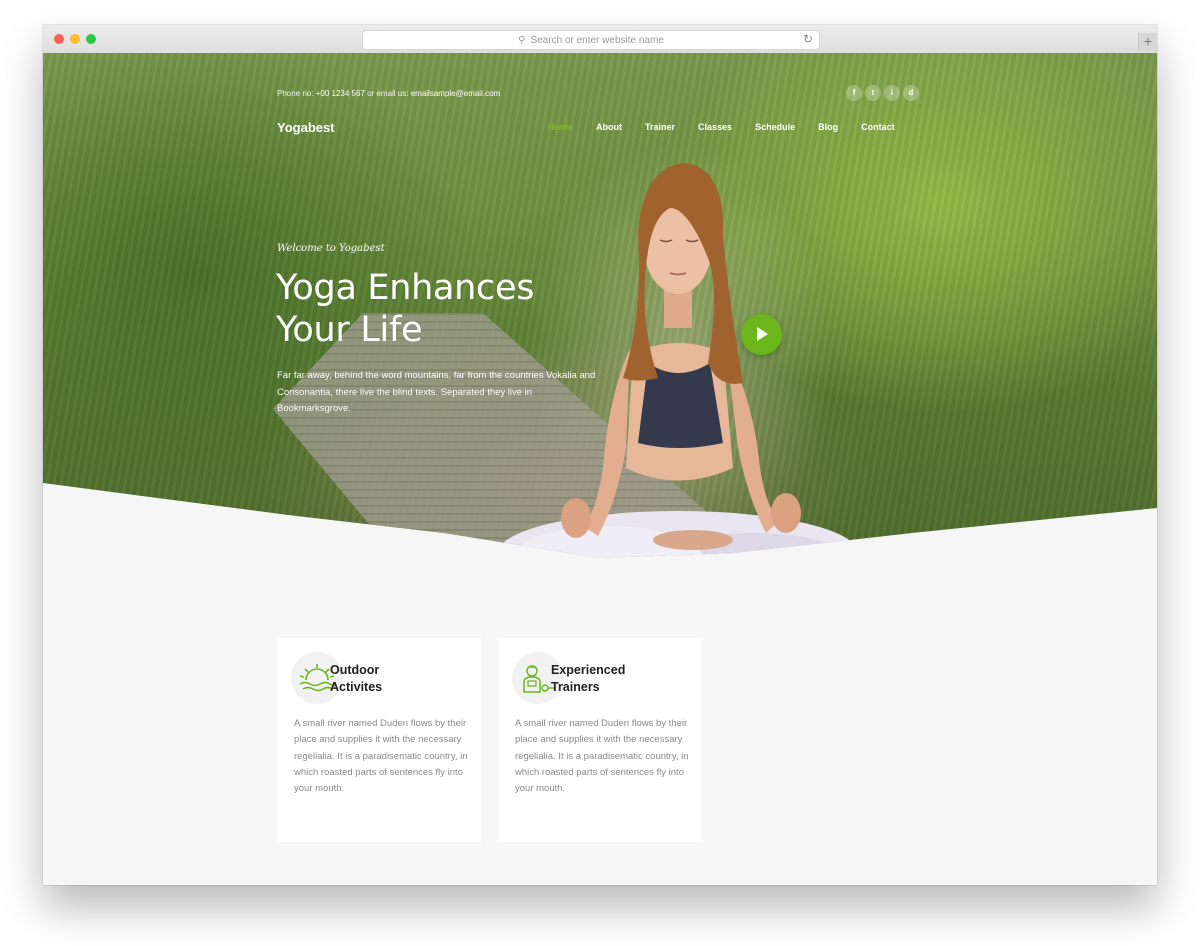  What do you see at coordinates (761, 334) in the screenshot?
I see `play-icon` at bounding box center [761, 334].